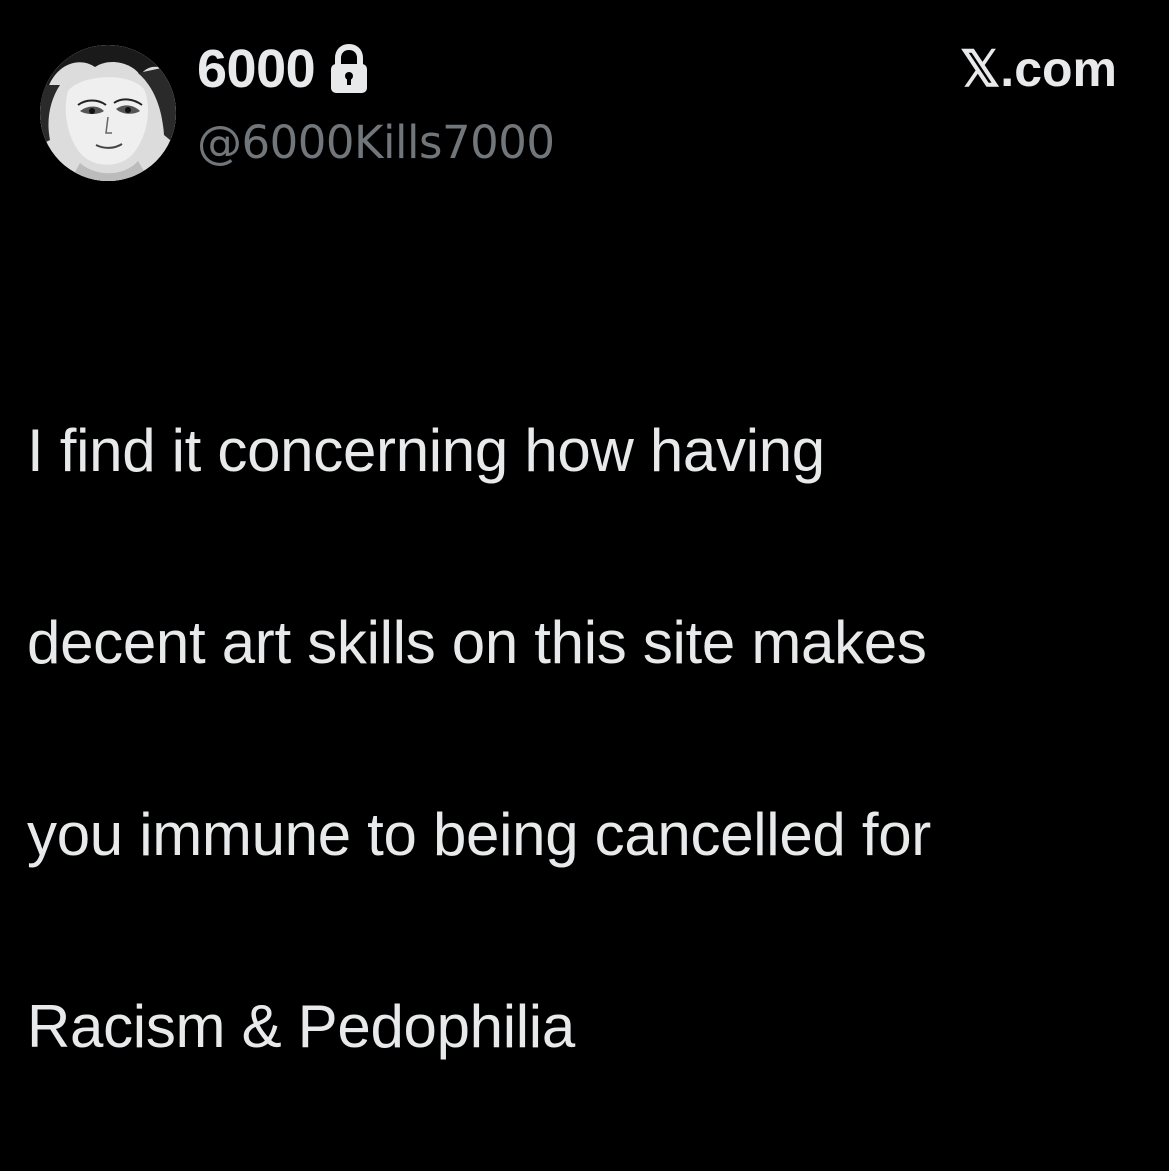 The height and width of the screenshot is (1171, 1169). Describe the element at coordinates (426, 450) in the screenshot. I see `tweet-text-line: I find it concerning how having` at that location.